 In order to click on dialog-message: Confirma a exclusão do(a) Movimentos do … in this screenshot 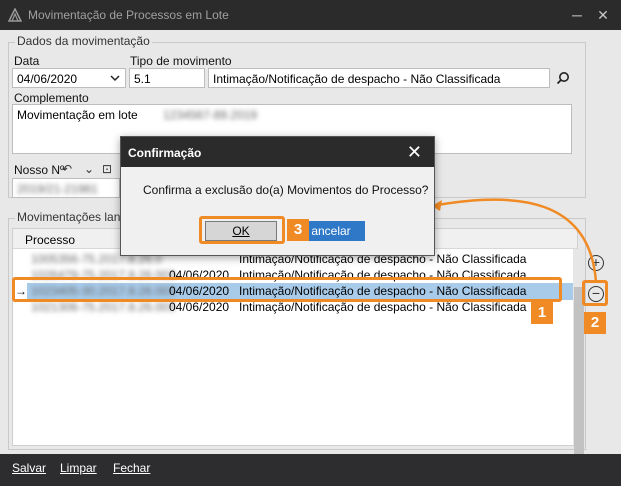, I will do `click(286, 190)`.